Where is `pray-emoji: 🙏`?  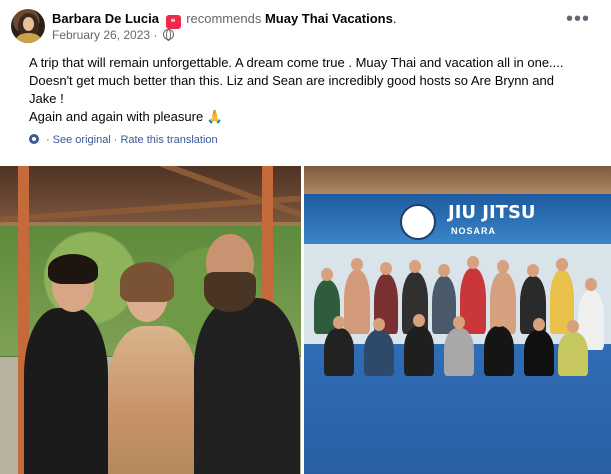 pray-emoji: 🙏 is located at coordinates (214, 116).